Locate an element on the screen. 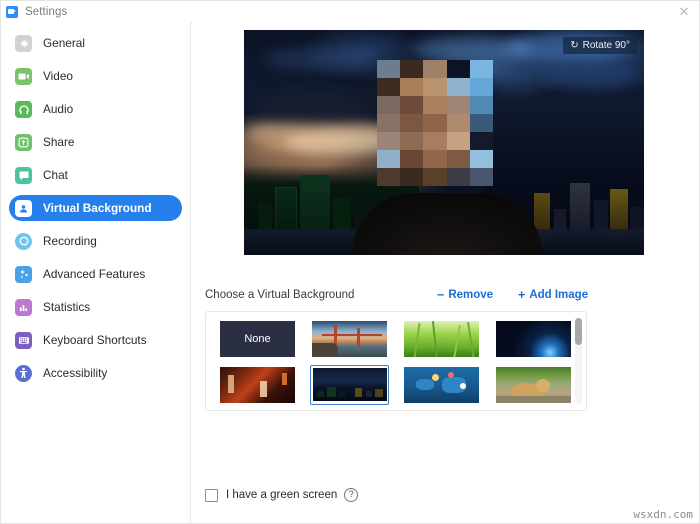 The width and height of the screenshot is (700, 524). share-up-icon is located at coordinates (23, 142).